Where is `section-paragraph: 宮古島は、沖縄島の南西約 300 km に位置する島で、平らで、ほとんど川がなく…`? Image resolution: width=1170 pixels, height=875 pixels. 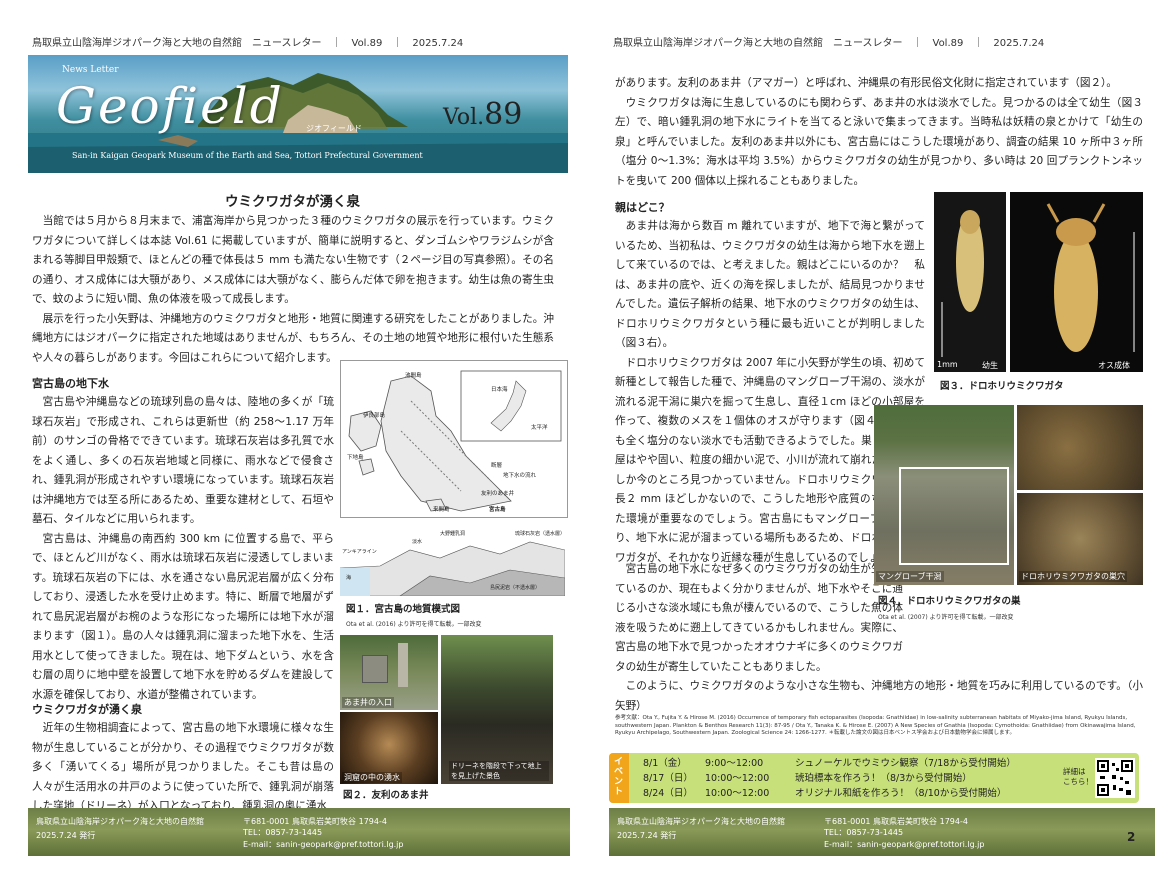 section-paragraph: 宮古島は、沖縄島の南西約 300 km に位置する島で、平らで、ほとんど川がなく… is located at coordinates (183, 616).